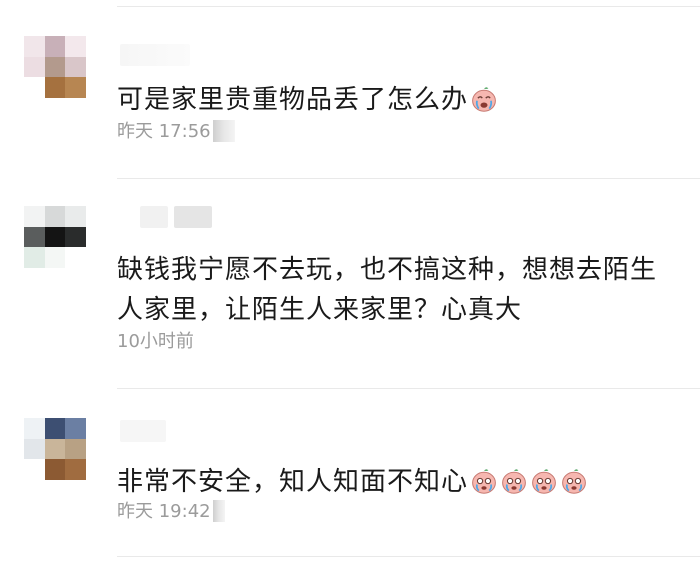  I want to click on comment-meta: 10小时前, so click(155, 342).